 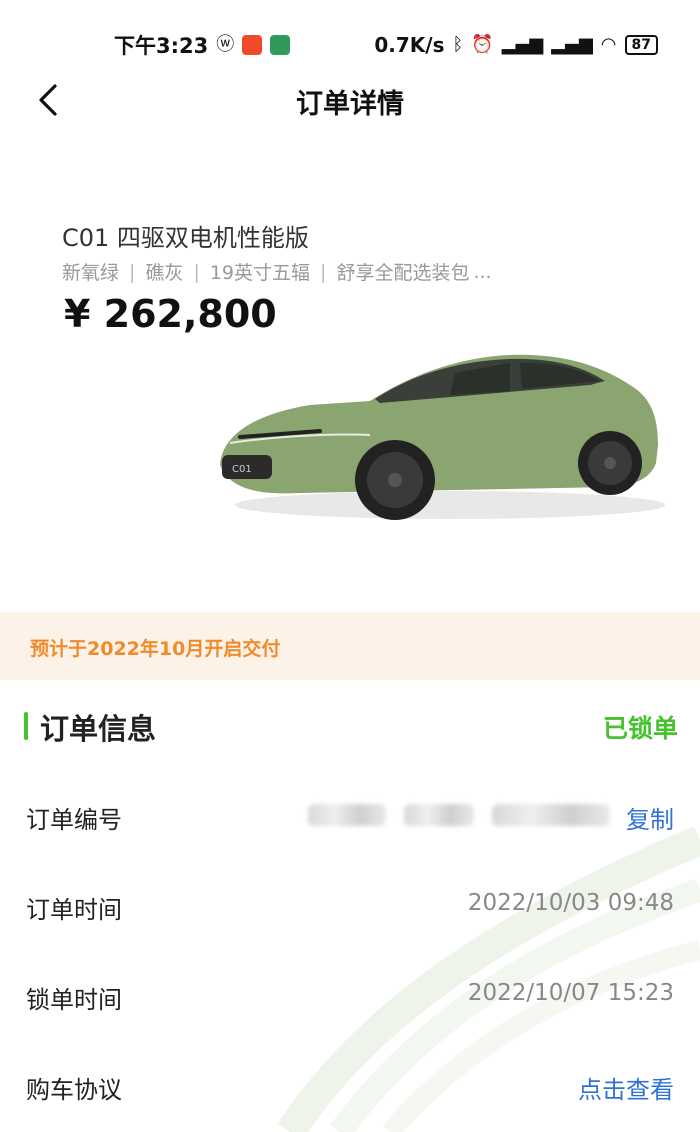 What do you see at coordinates (350, 995) in the screenshot?
I see `lock-time-row: 锁单时间 2022/10/07 15:23` at bounding box center [350, 995].